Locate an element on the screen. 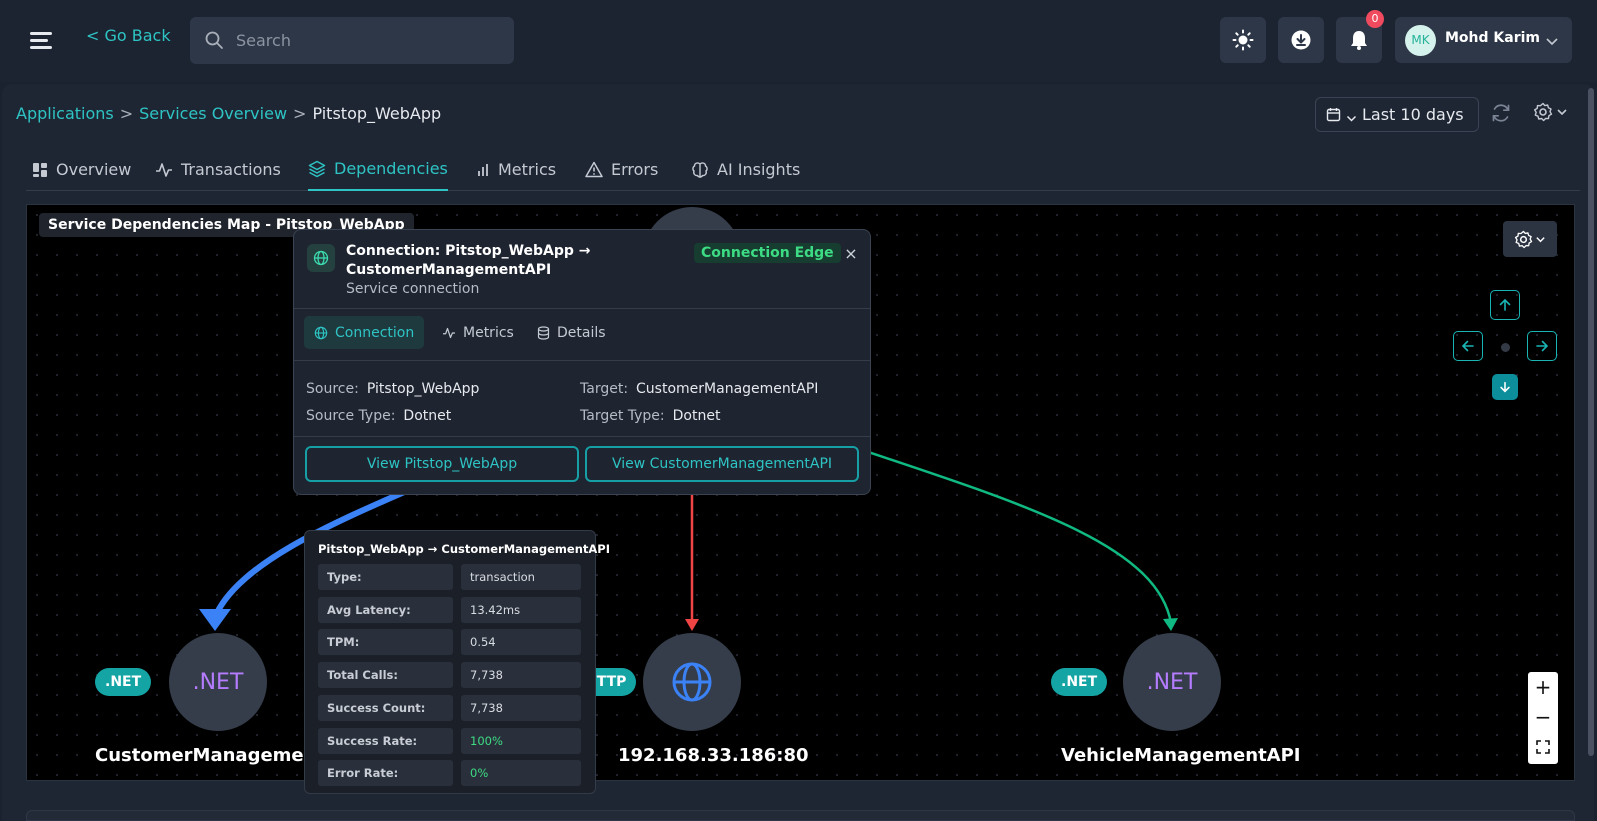 This screenshot has width=1597, height=821. tab-label: Overview is located at coordinates (94, 169).